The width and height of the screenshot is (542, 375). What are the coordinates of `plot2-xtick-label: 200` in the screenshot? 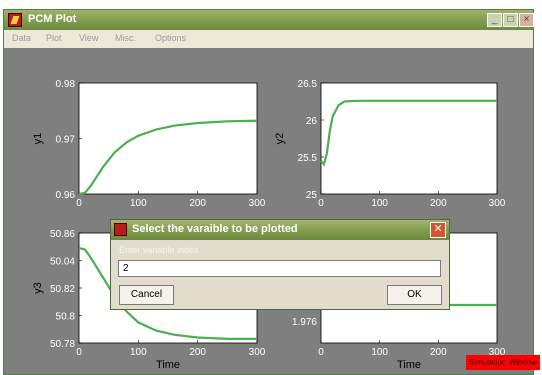 It's located at (438, 203).